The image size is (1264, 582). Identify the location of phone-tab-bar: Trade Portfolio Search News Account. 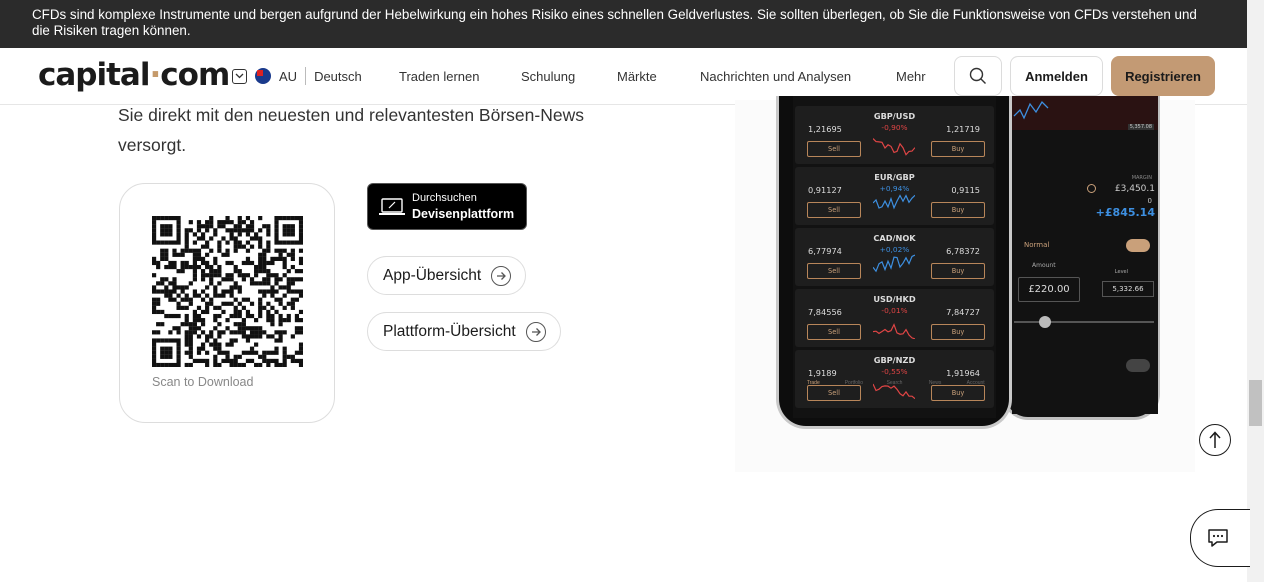
(894, 395).